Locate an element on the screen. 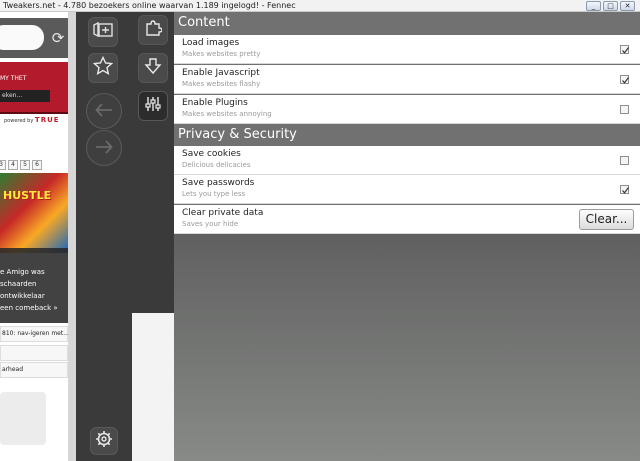  tabs-button is located at coordinates (103, 32).